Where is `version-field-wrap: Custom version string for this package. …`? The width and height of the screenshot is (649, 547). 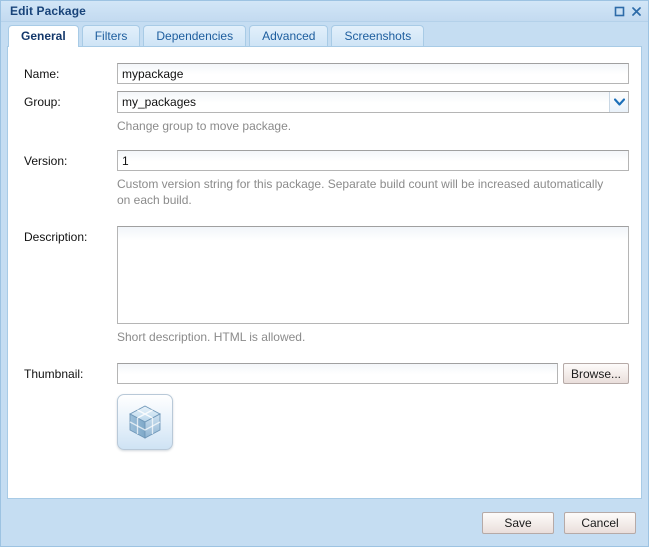
version-field-wrap: Custom version string for this package. … is located at coordinates (373, 179).